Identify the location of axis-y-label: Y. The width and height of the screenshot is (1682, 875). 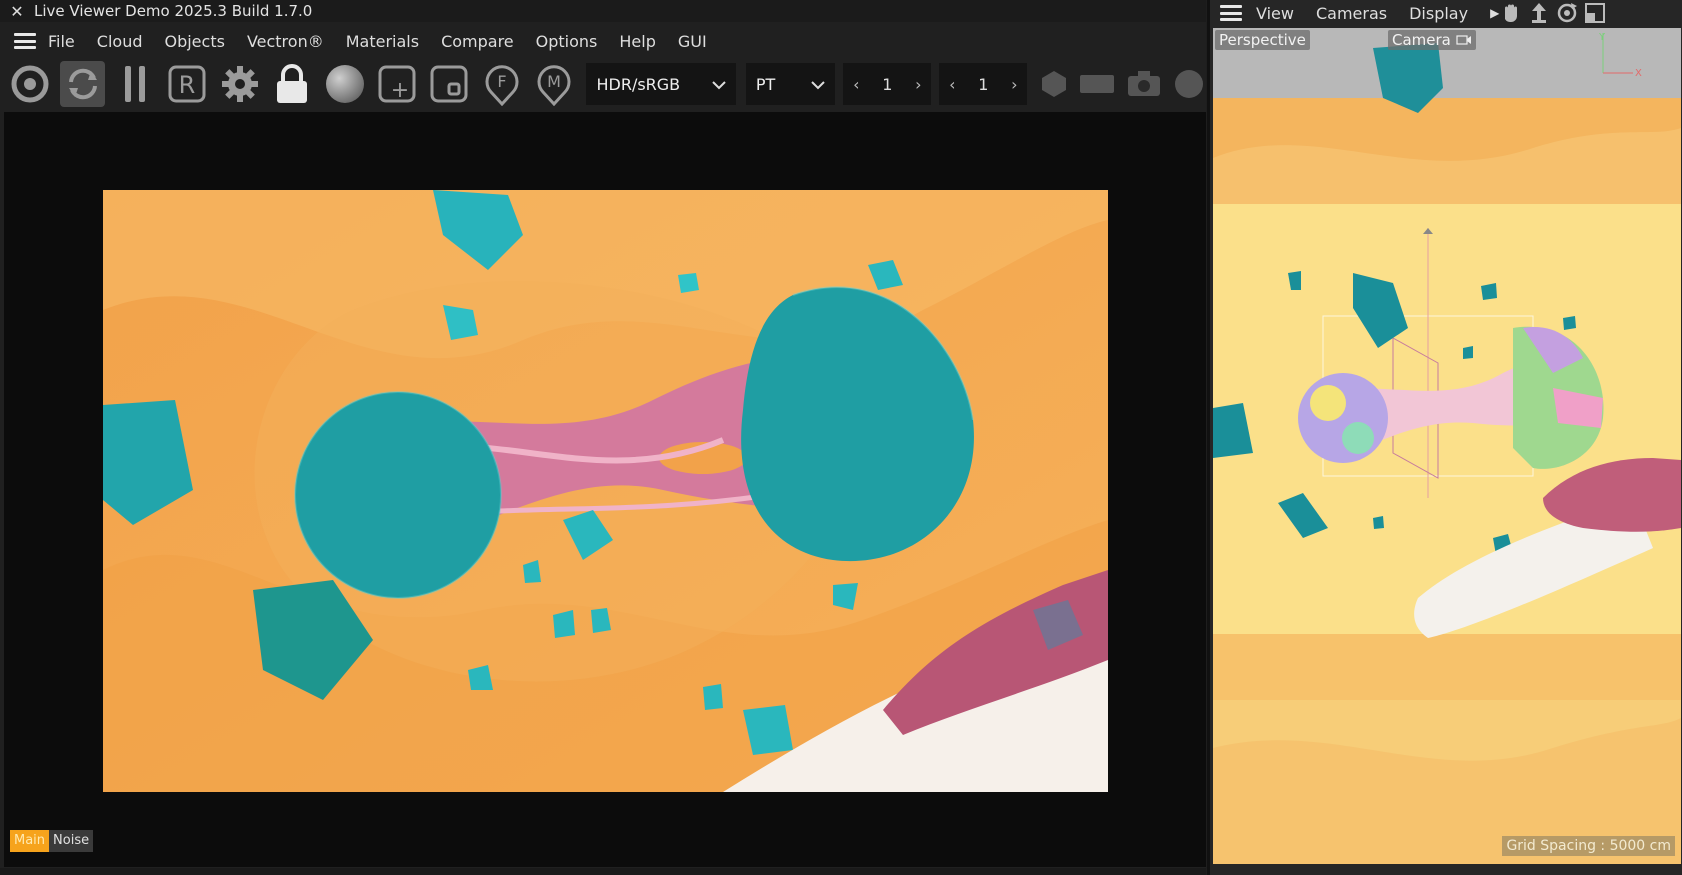
(1602, 37).